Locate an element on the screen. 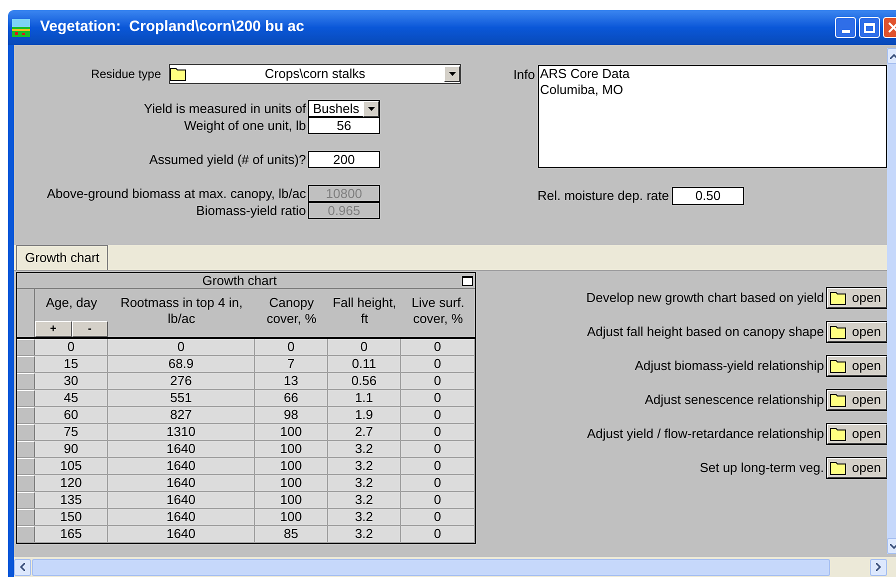  scroll-right-button is located at coordinates (878, 567).